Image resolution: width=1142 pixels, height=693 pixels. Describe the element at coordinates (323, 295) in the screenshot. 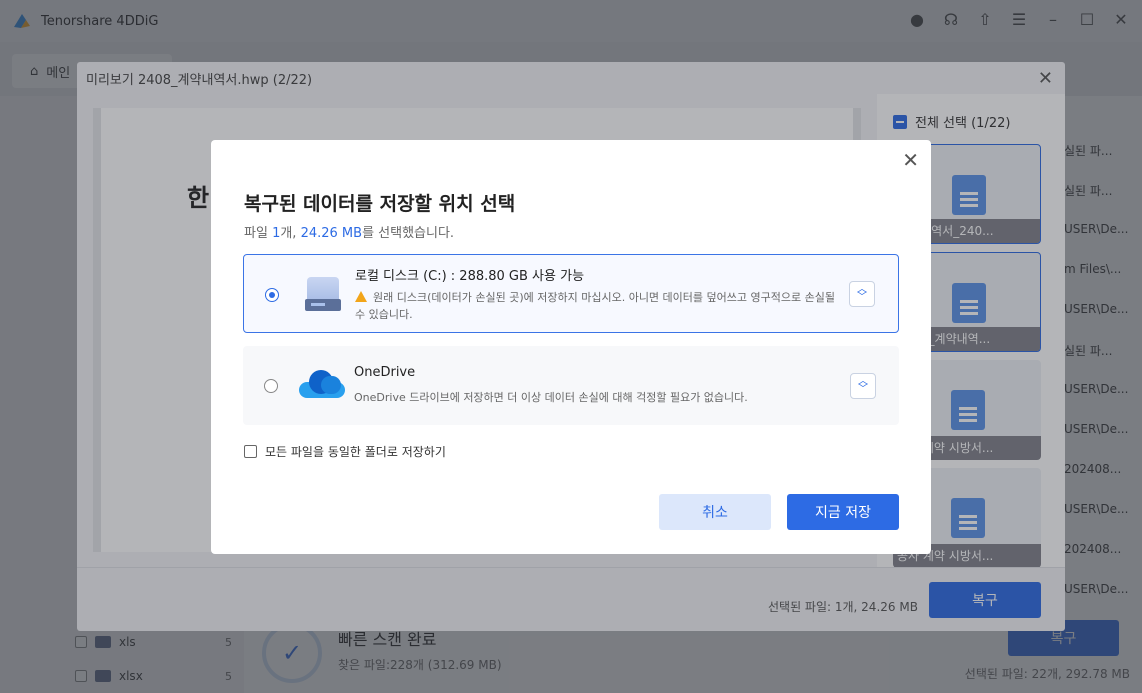

I see `hard-drive-icon` at that location.